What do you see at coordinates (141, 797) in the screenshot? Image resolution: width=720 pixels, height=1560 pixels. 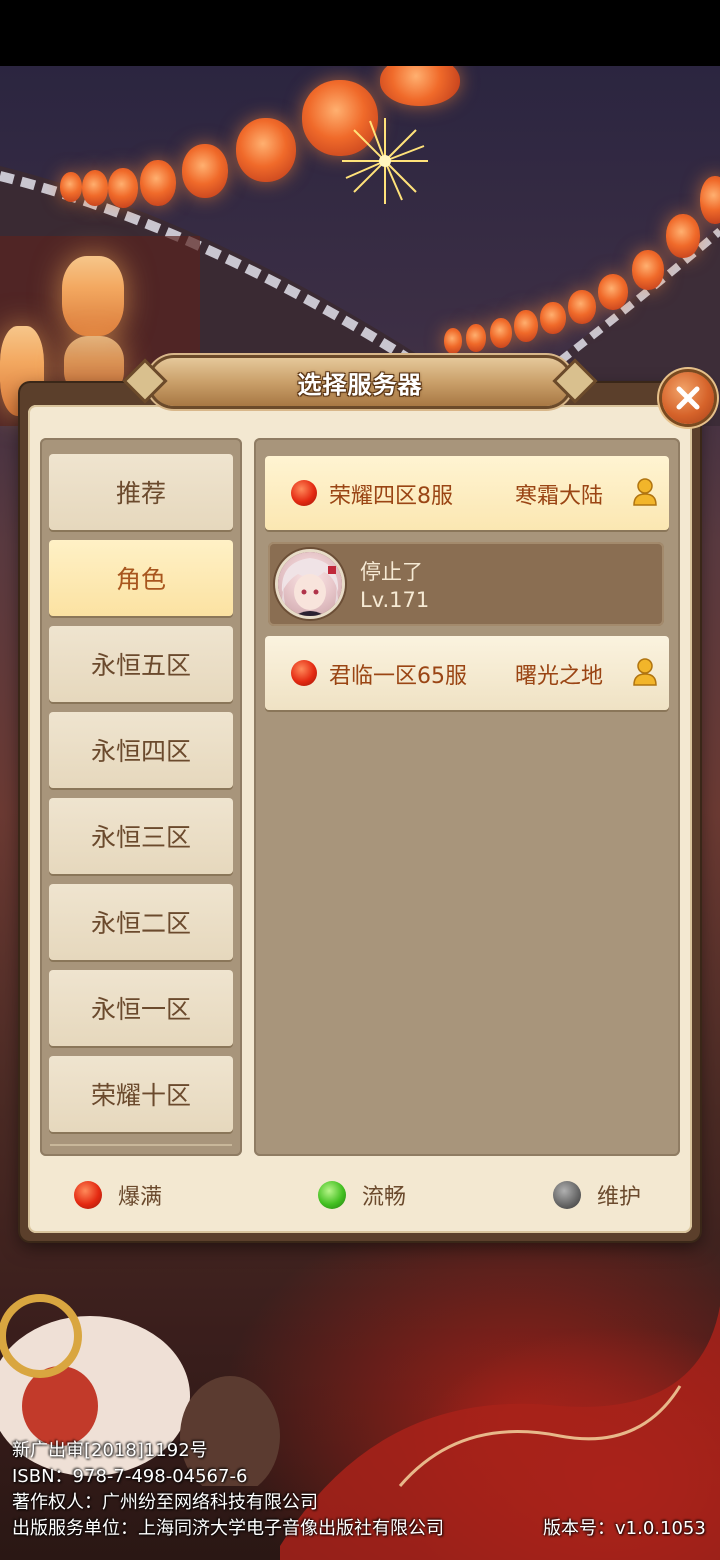 I see `category-panel: 推荐 角色 永恒五区 永恒四区 永恒三区 永恒二区 永恒一区 荣耀十区` at bounding box center [141, 797].